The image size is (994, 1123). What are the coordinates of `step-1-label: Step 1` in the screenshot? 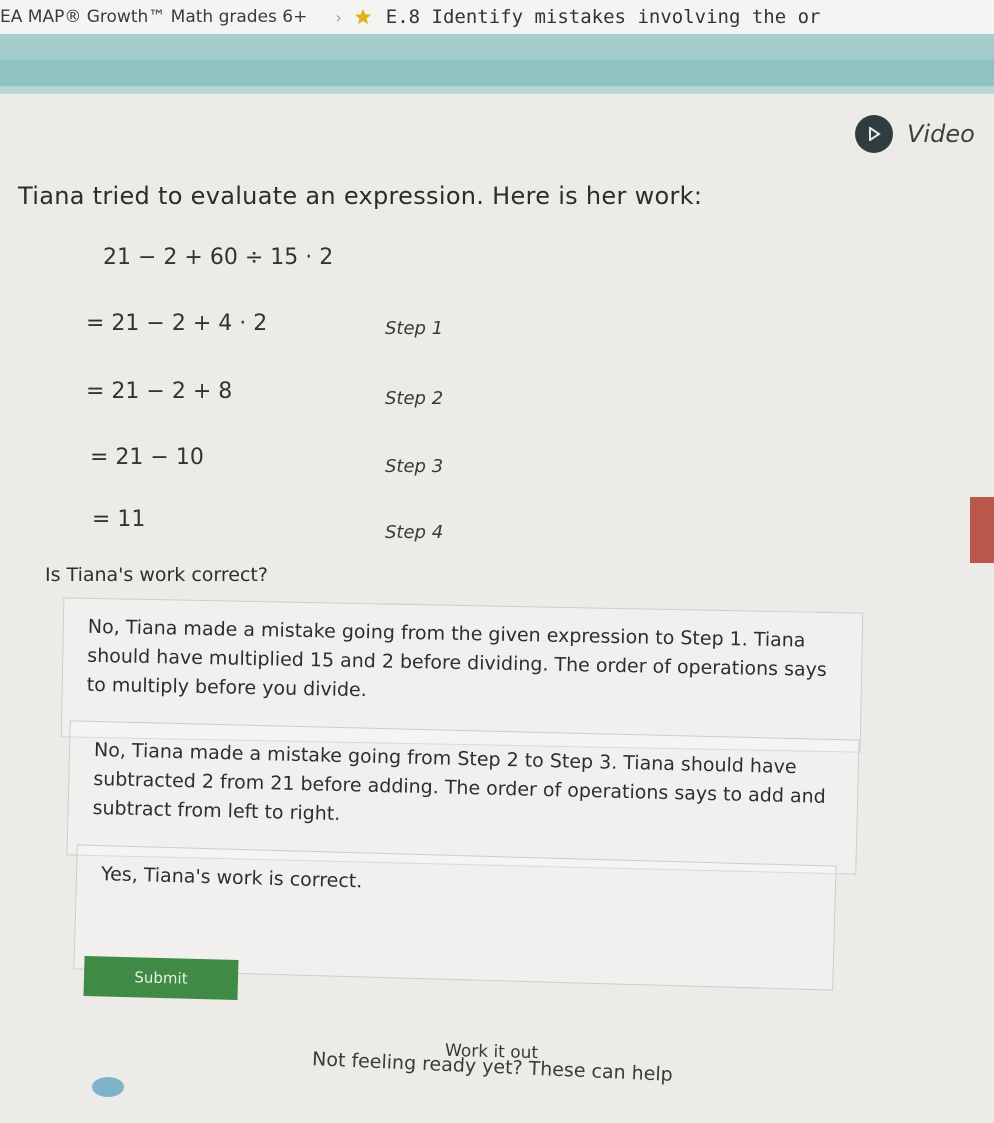 It's located at (414, 328).